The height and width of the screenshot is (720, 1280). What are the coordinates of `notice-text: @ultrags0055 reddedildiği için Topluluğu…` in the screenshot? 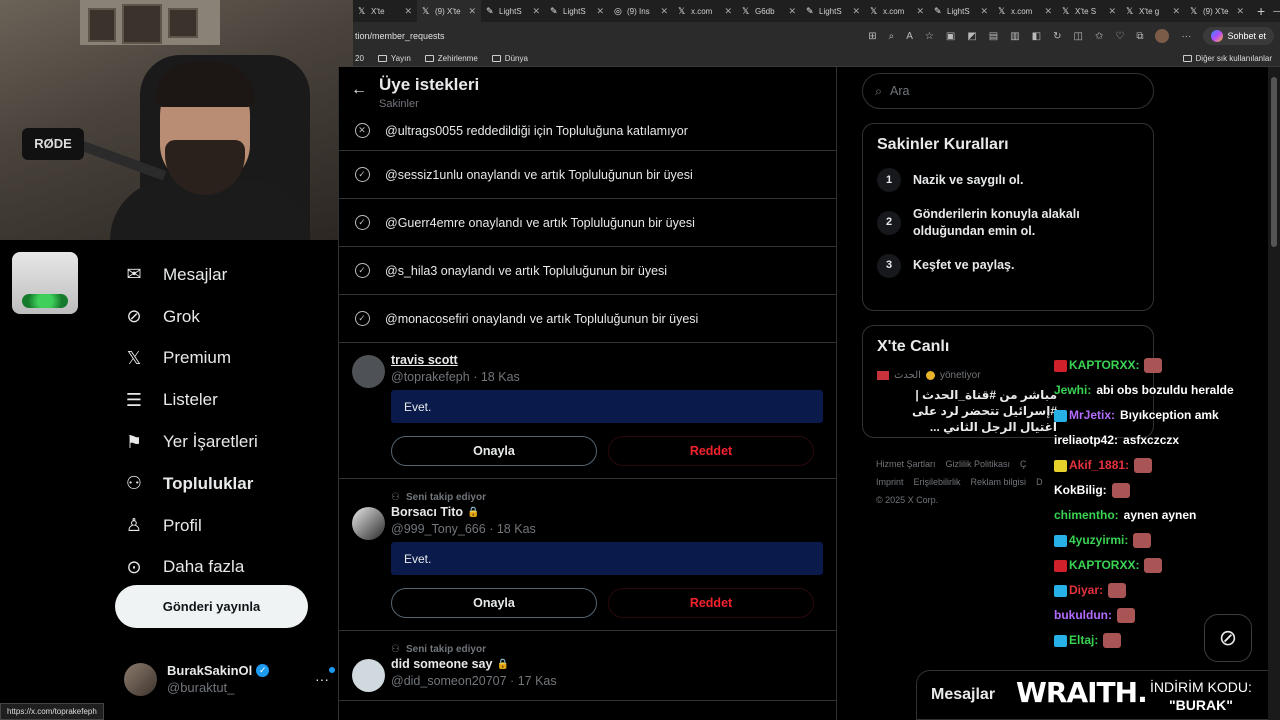 It's located at (536, 130).